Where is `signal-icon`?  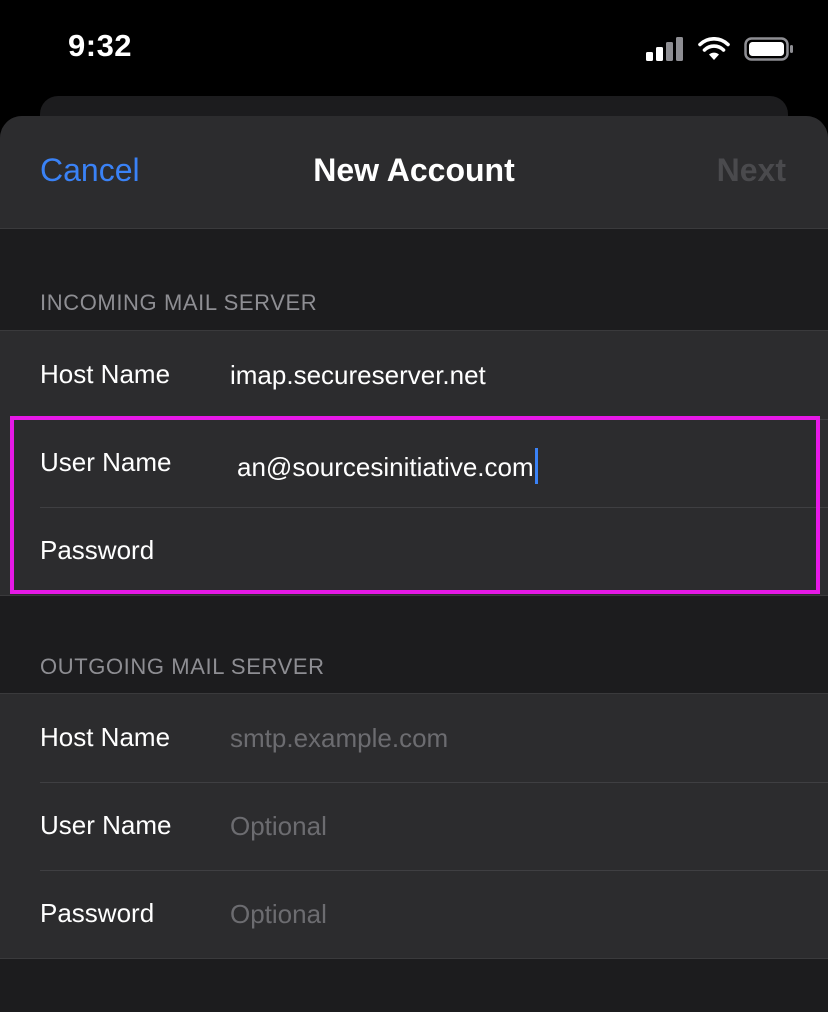
signal-icon is located at coordinates (664, 49).